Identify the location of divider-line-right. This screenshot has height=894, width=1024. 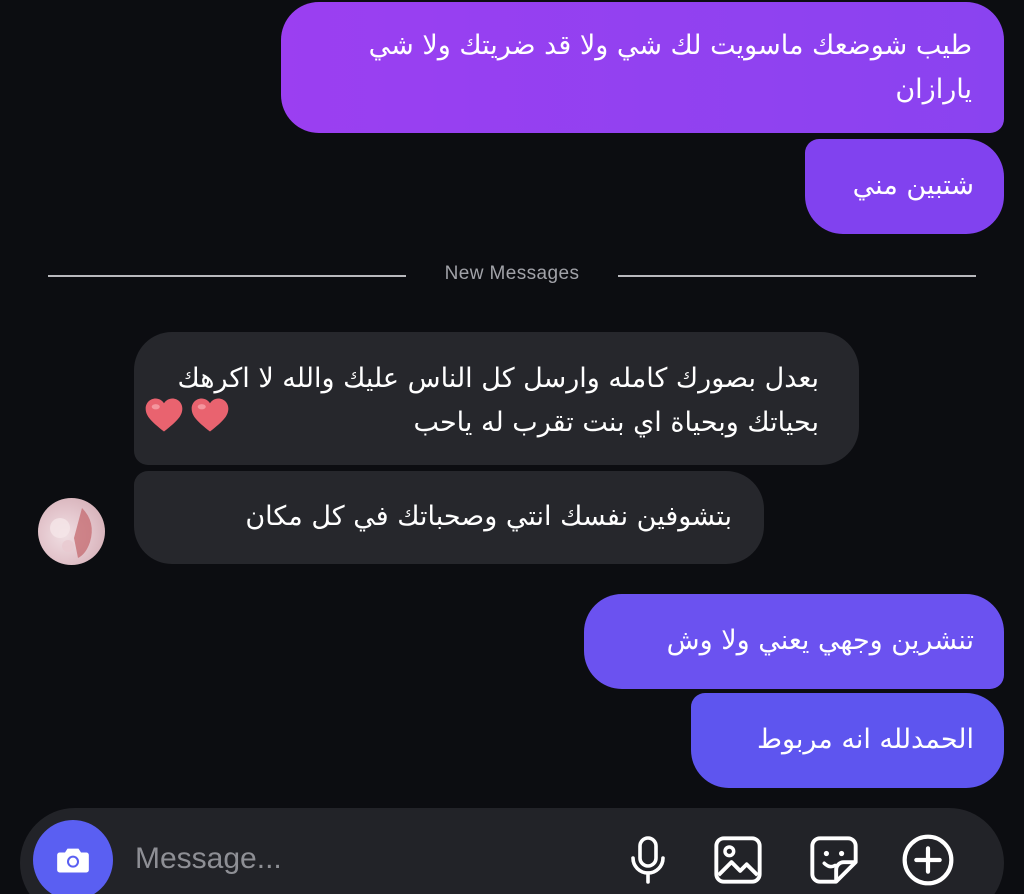
(797, 276).